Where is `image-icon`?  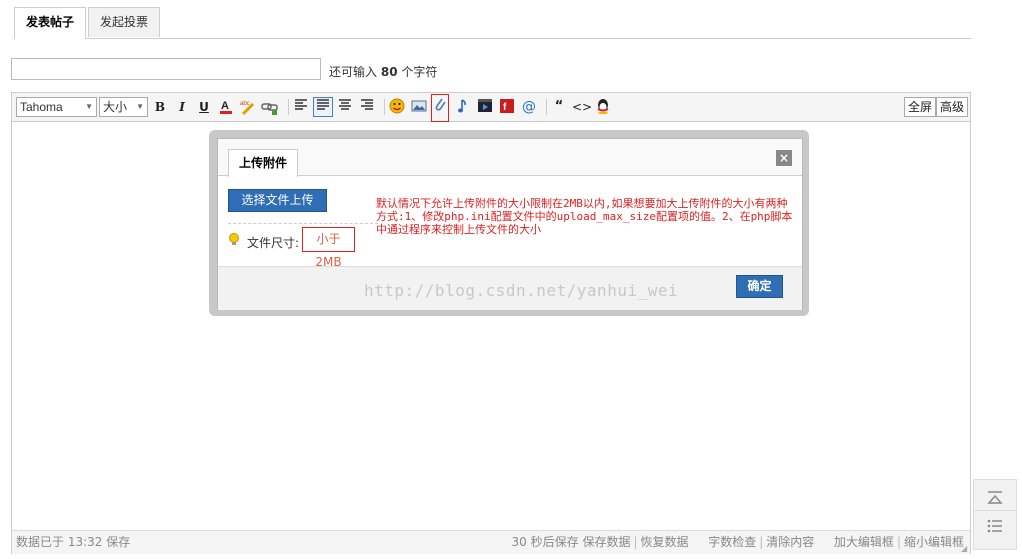
image-icon is located at coordinates (419, 107).